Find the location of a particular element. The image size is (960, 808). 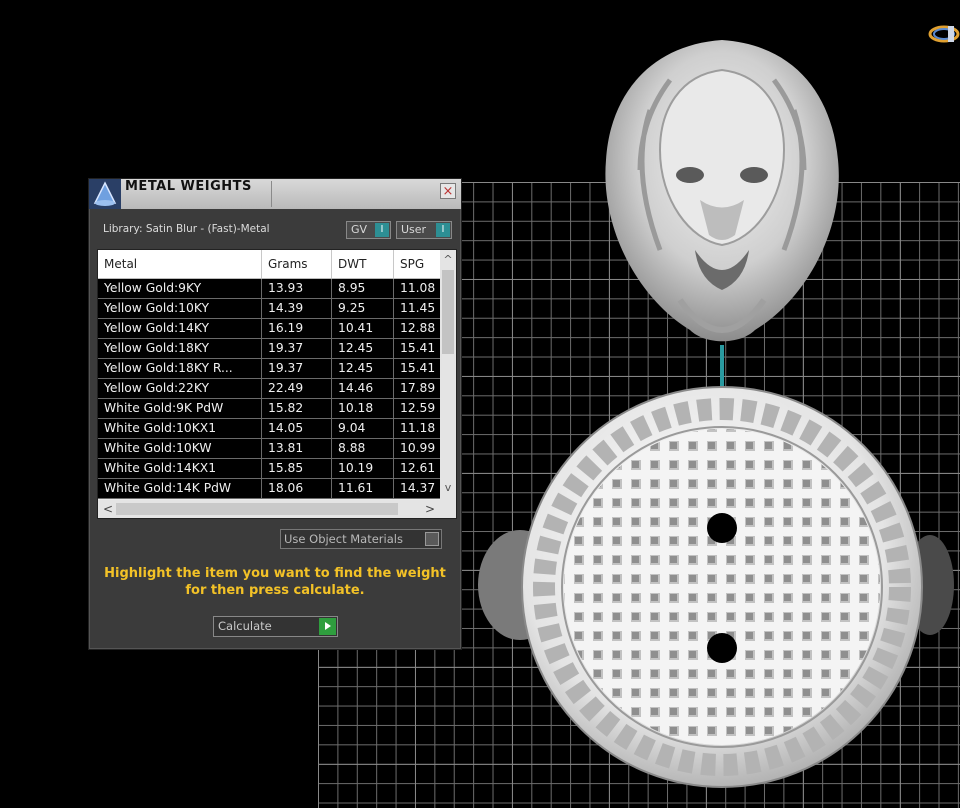

vertical-scrollbar: ^ v is located at coordinates (448, 375).